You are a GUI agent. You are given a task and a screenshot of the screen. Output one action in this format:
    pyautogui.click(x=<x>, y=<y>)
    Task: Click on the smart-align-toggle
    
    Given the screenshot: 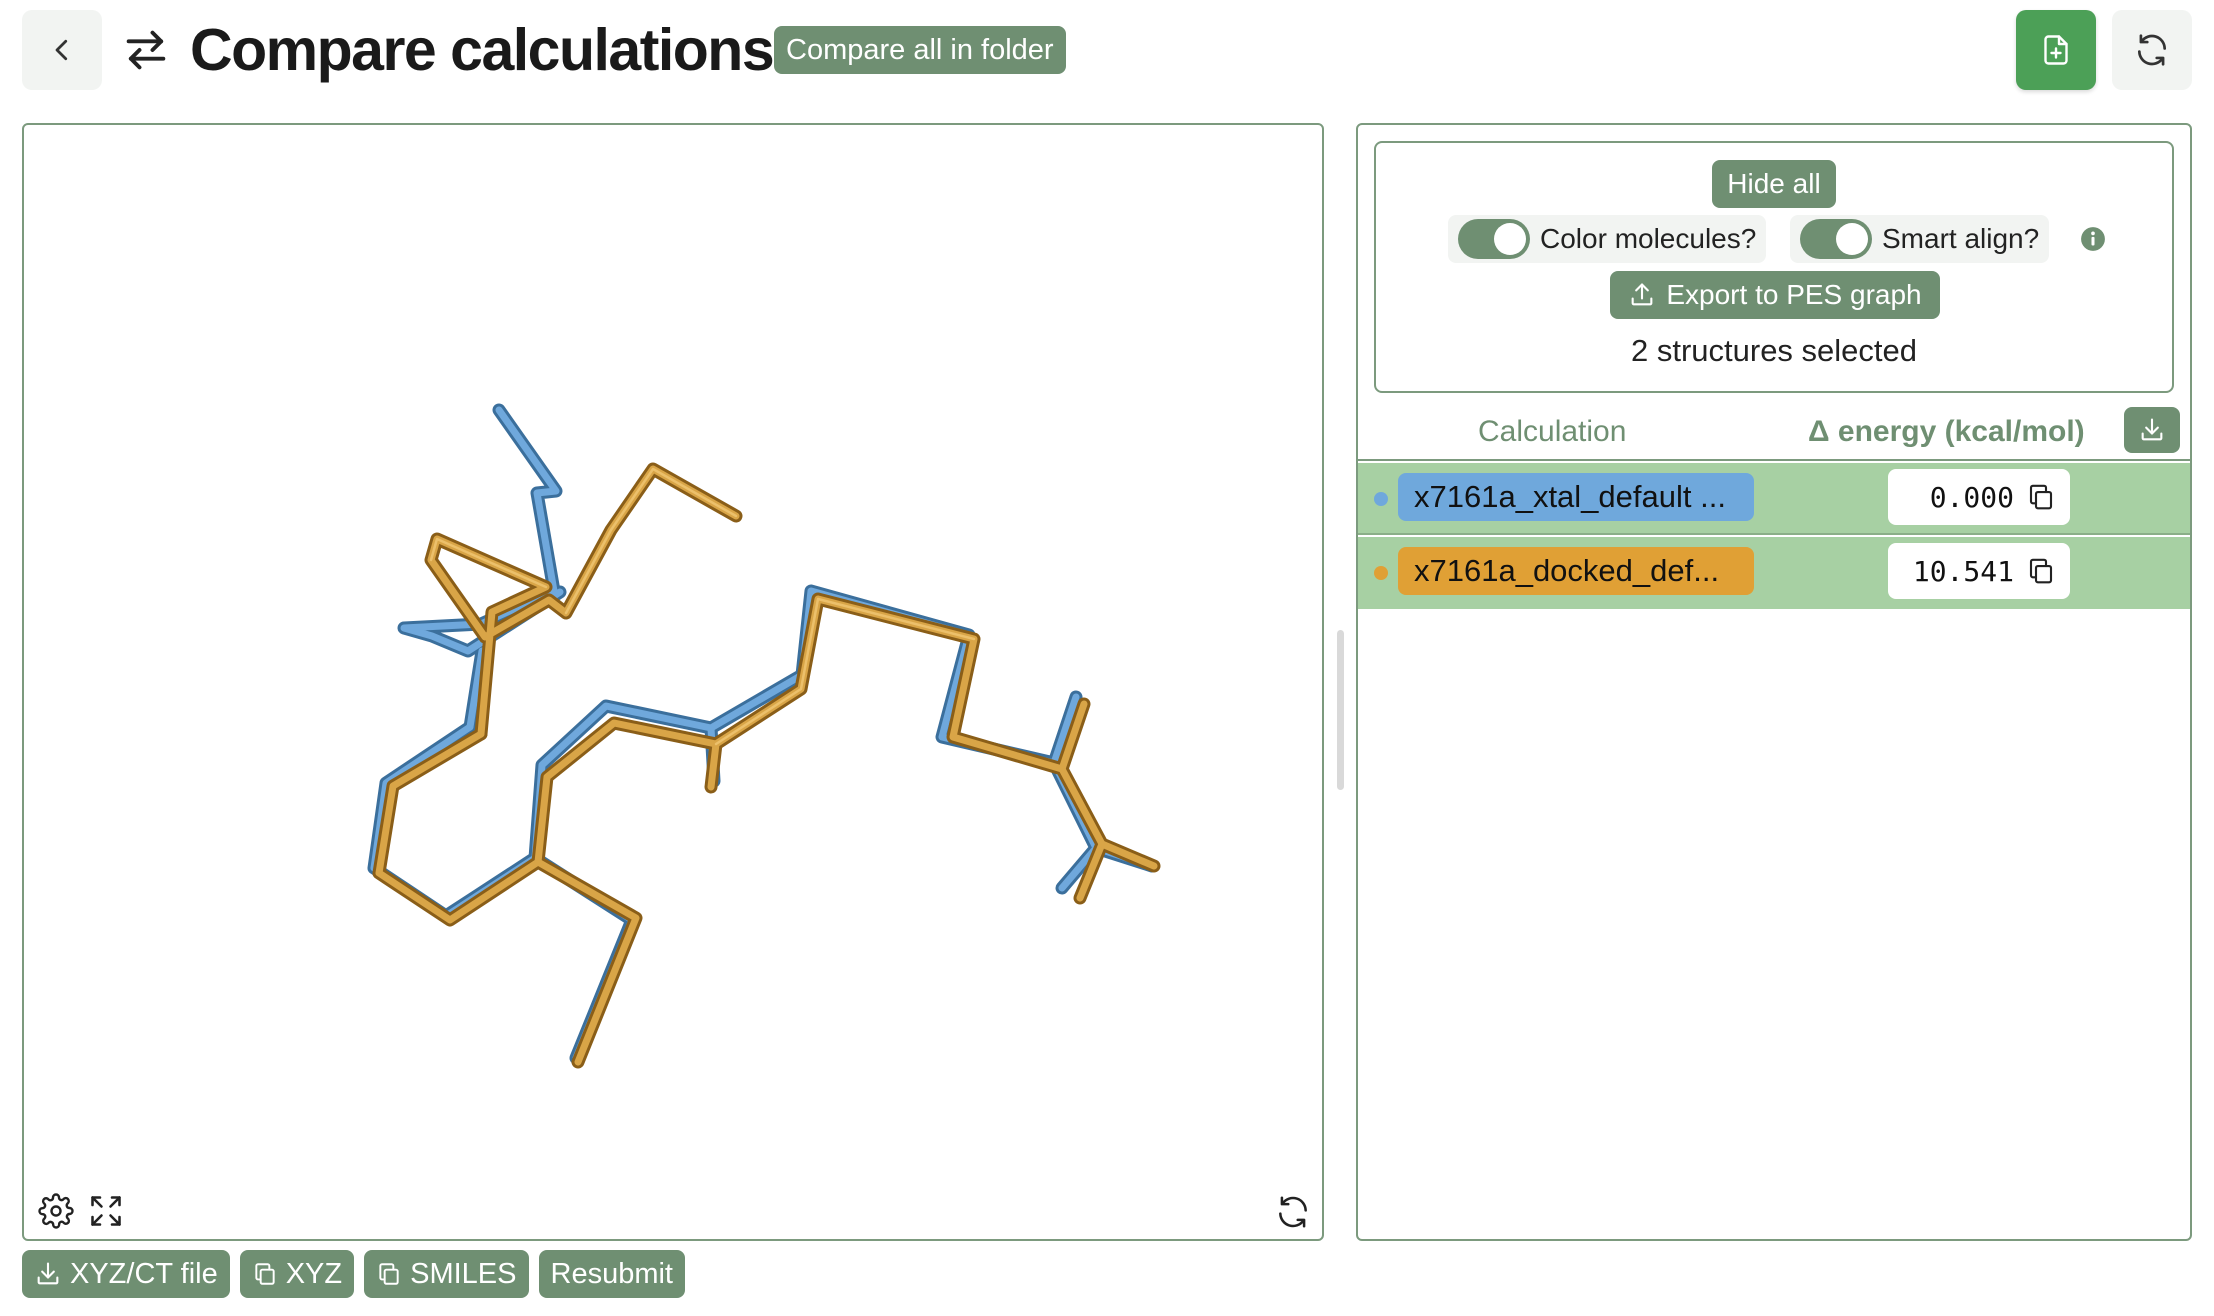 What is the action you would take?
    pyautogui.click(x=1836, y=239)
    